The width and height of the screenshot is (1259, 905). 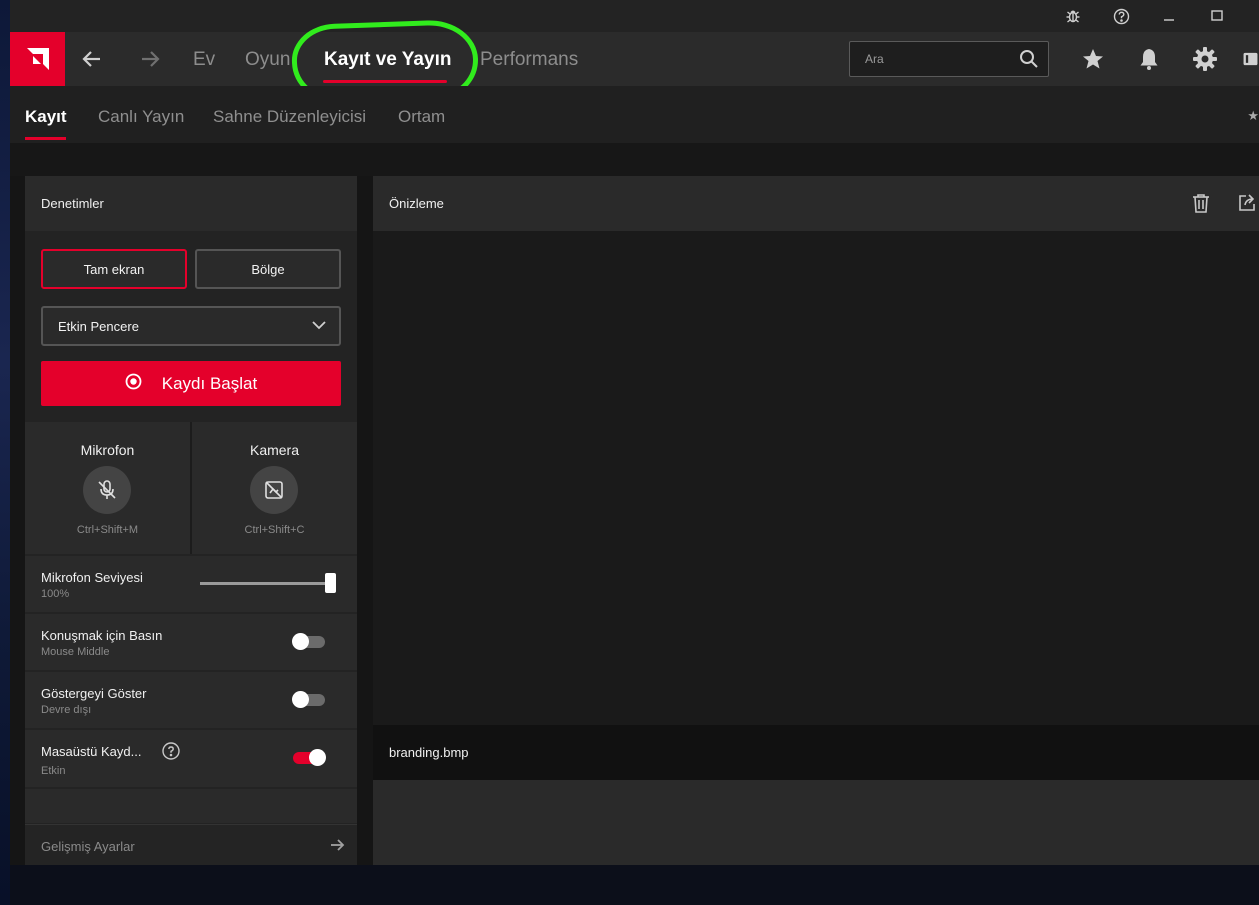 What do you see at coordinates (634, 885) in the screenshot?
I see `bottom-background` at bounding box center [634, 885].